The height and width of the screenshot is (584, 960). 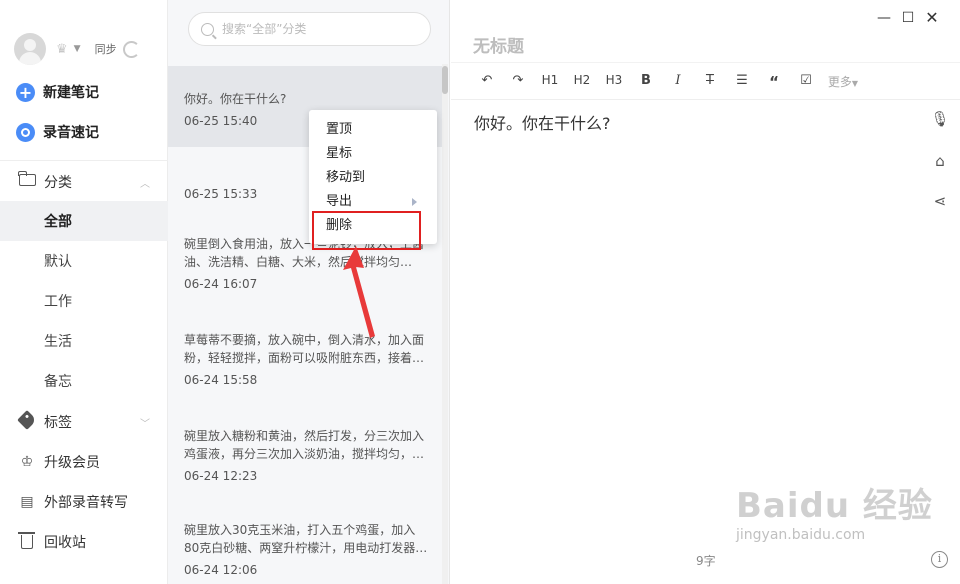 What do you see at coordinates (706, 561) in the screenshot?
I see `word-count: 9字` at bounding box center [706, 561].